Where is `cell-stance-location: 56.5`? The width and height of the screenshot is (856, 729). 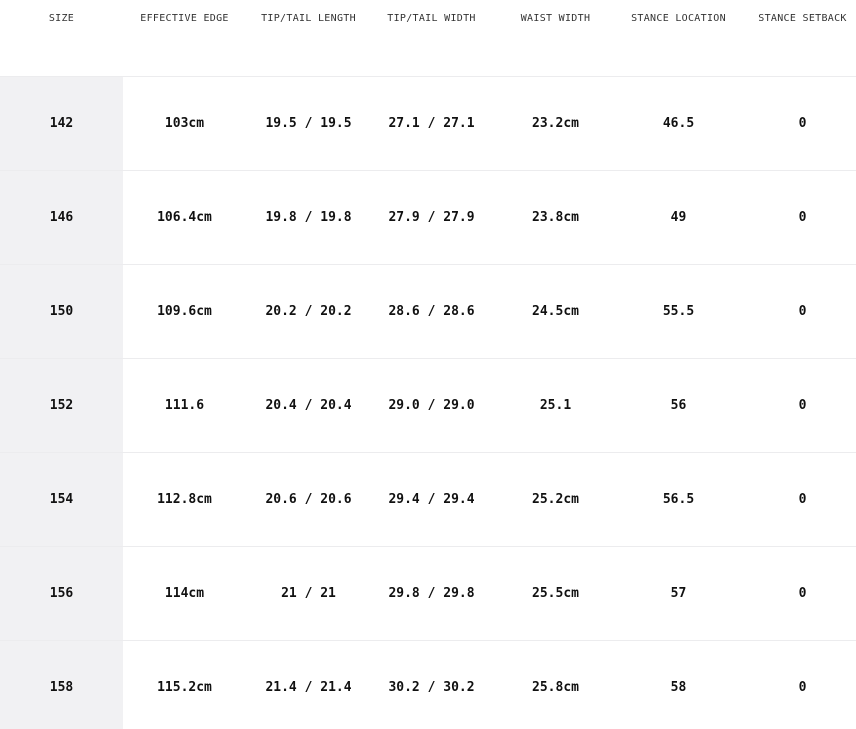 cell-stance-location: 56.5 is located at coordinates (678, 499).